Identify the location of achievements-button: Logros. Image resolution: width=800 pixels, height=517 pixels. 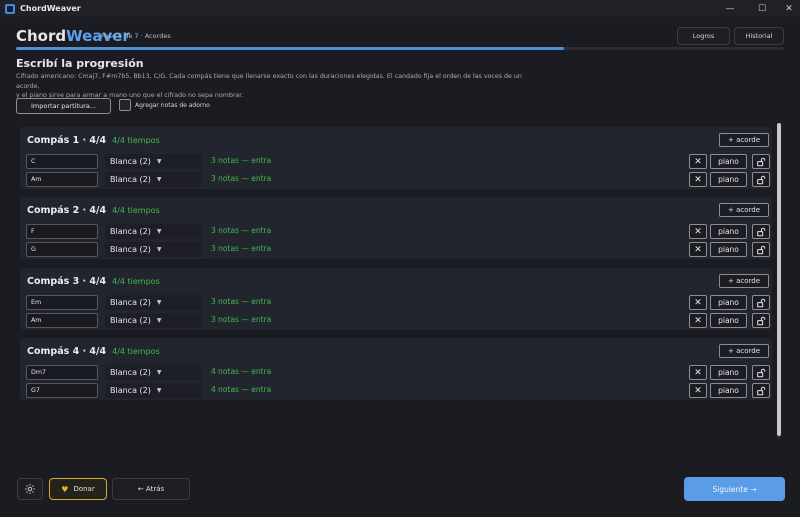
(703, 36).